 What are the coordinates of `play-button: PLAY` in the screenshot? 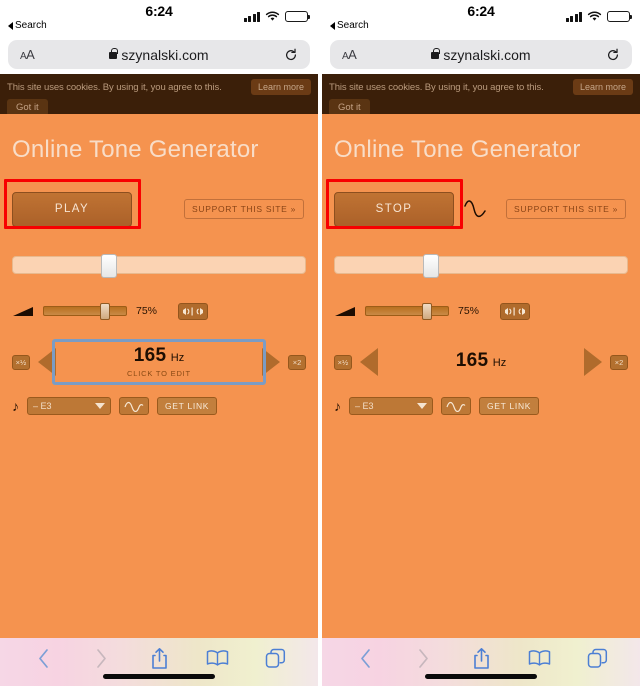 It's located at (72, 209).